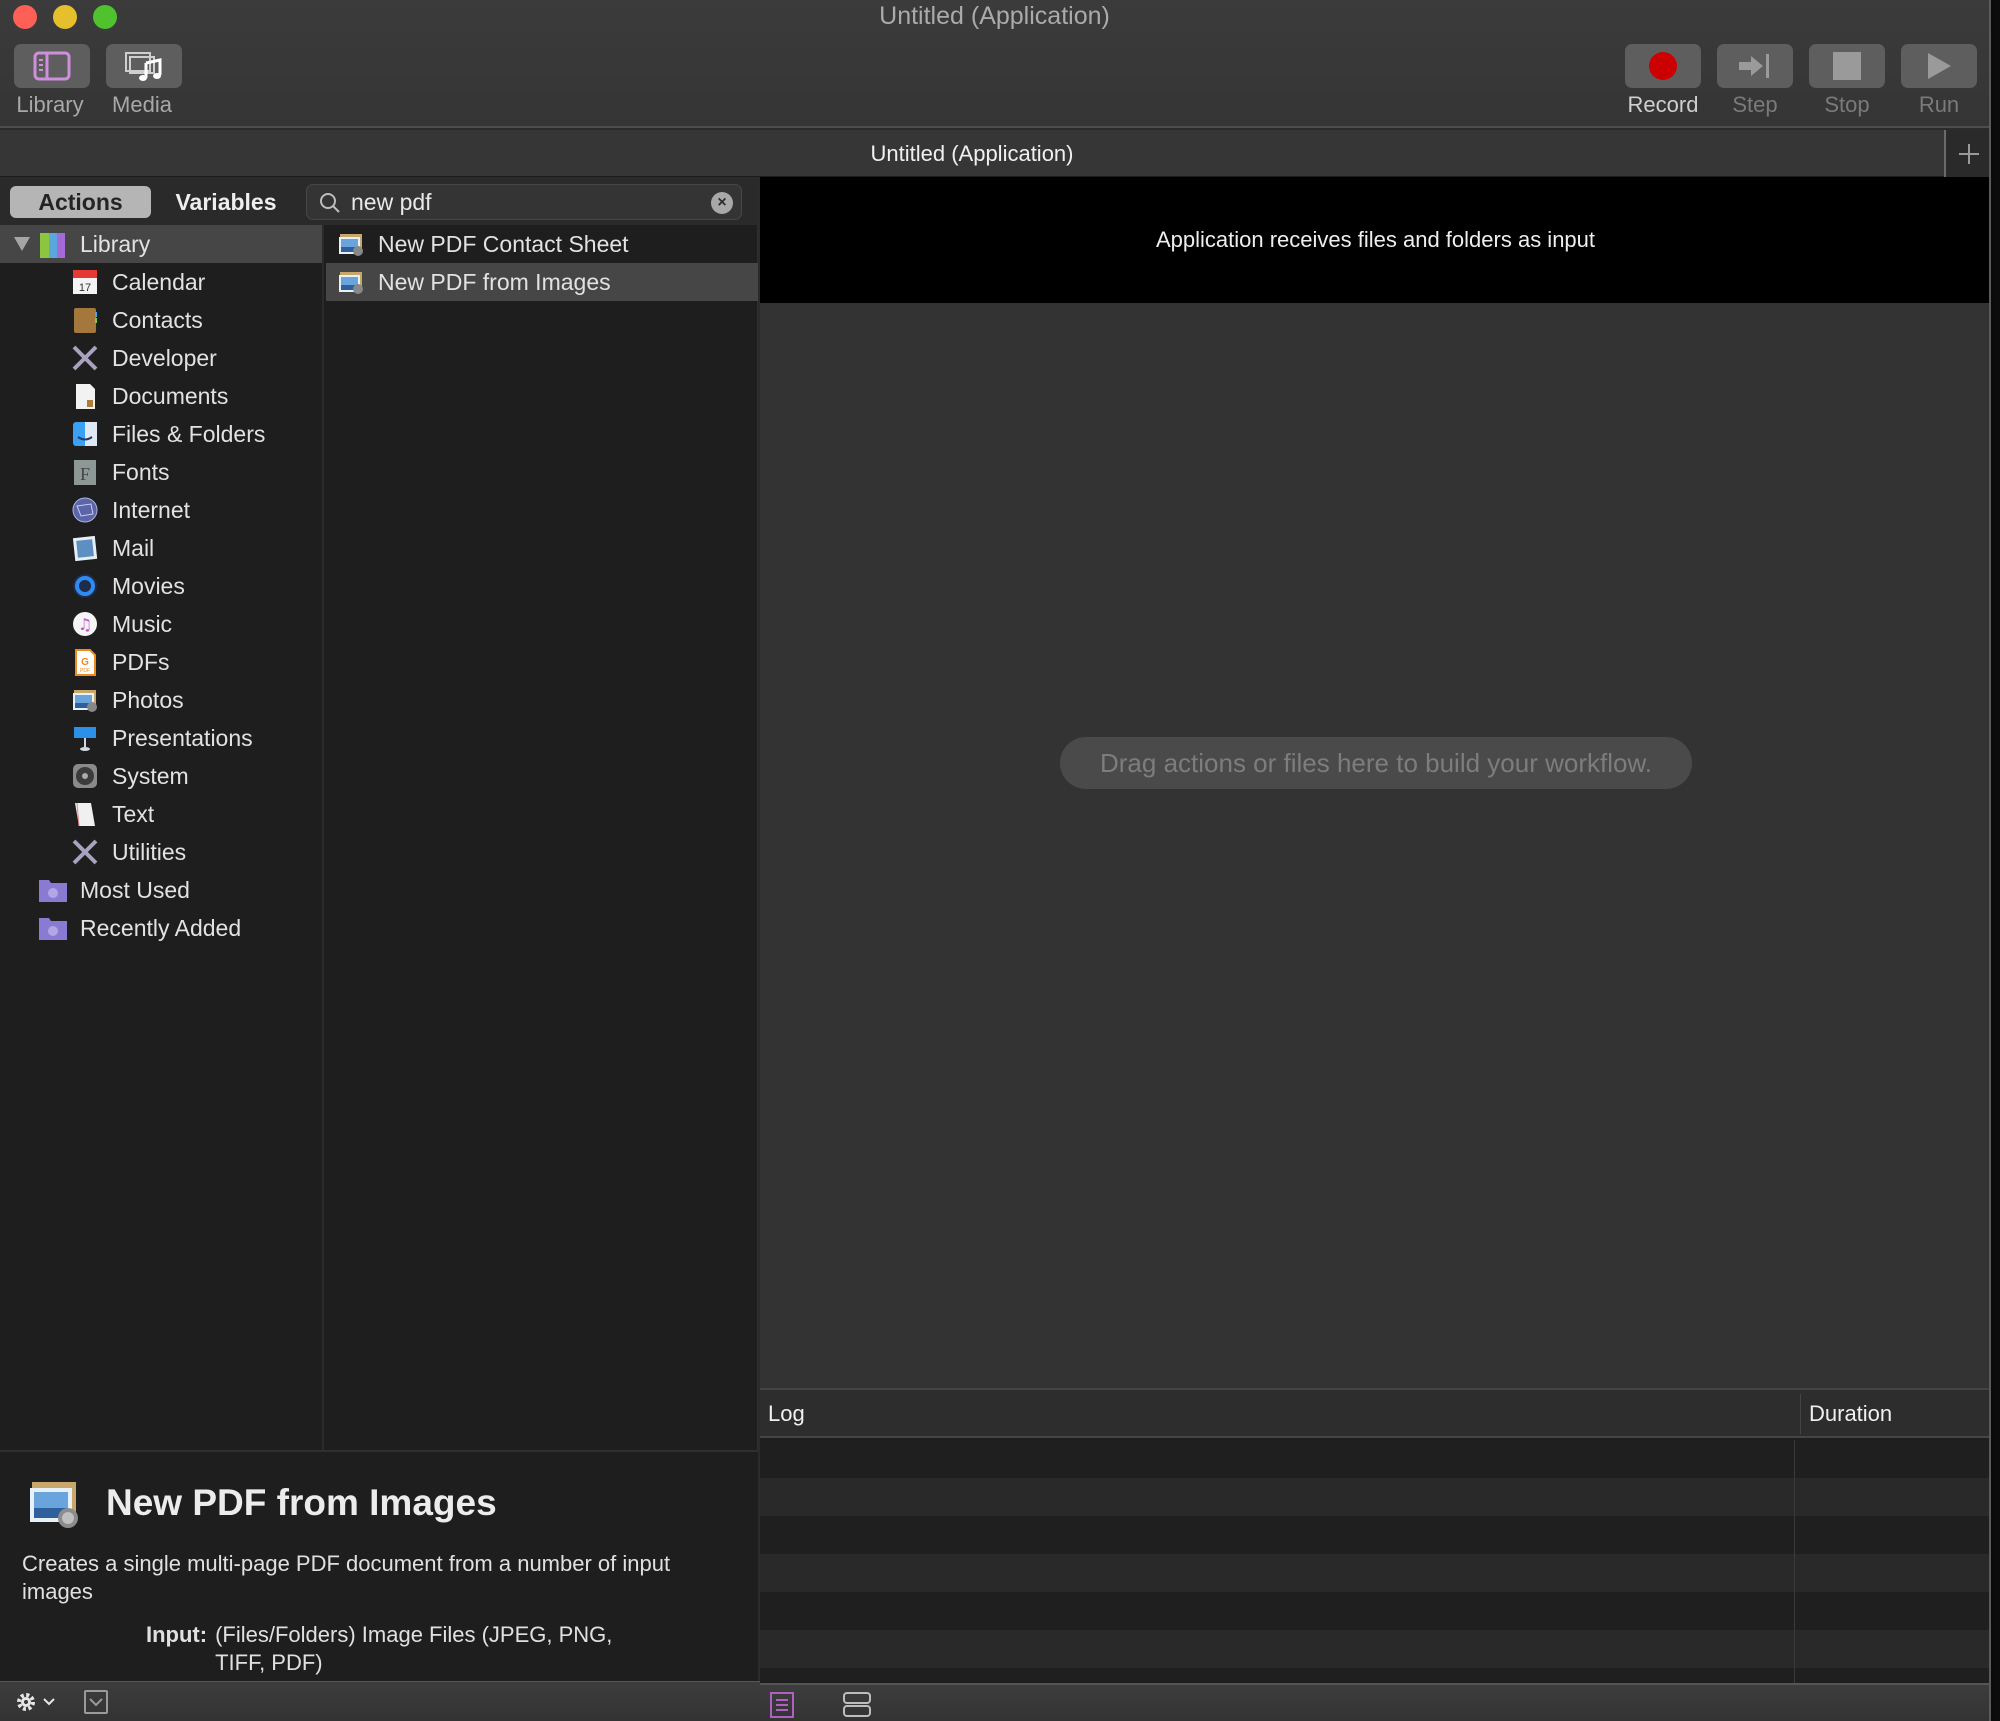  Describe the element at coordinates (782, 1706) in the screenshot. I see `list-view-button` at that location.